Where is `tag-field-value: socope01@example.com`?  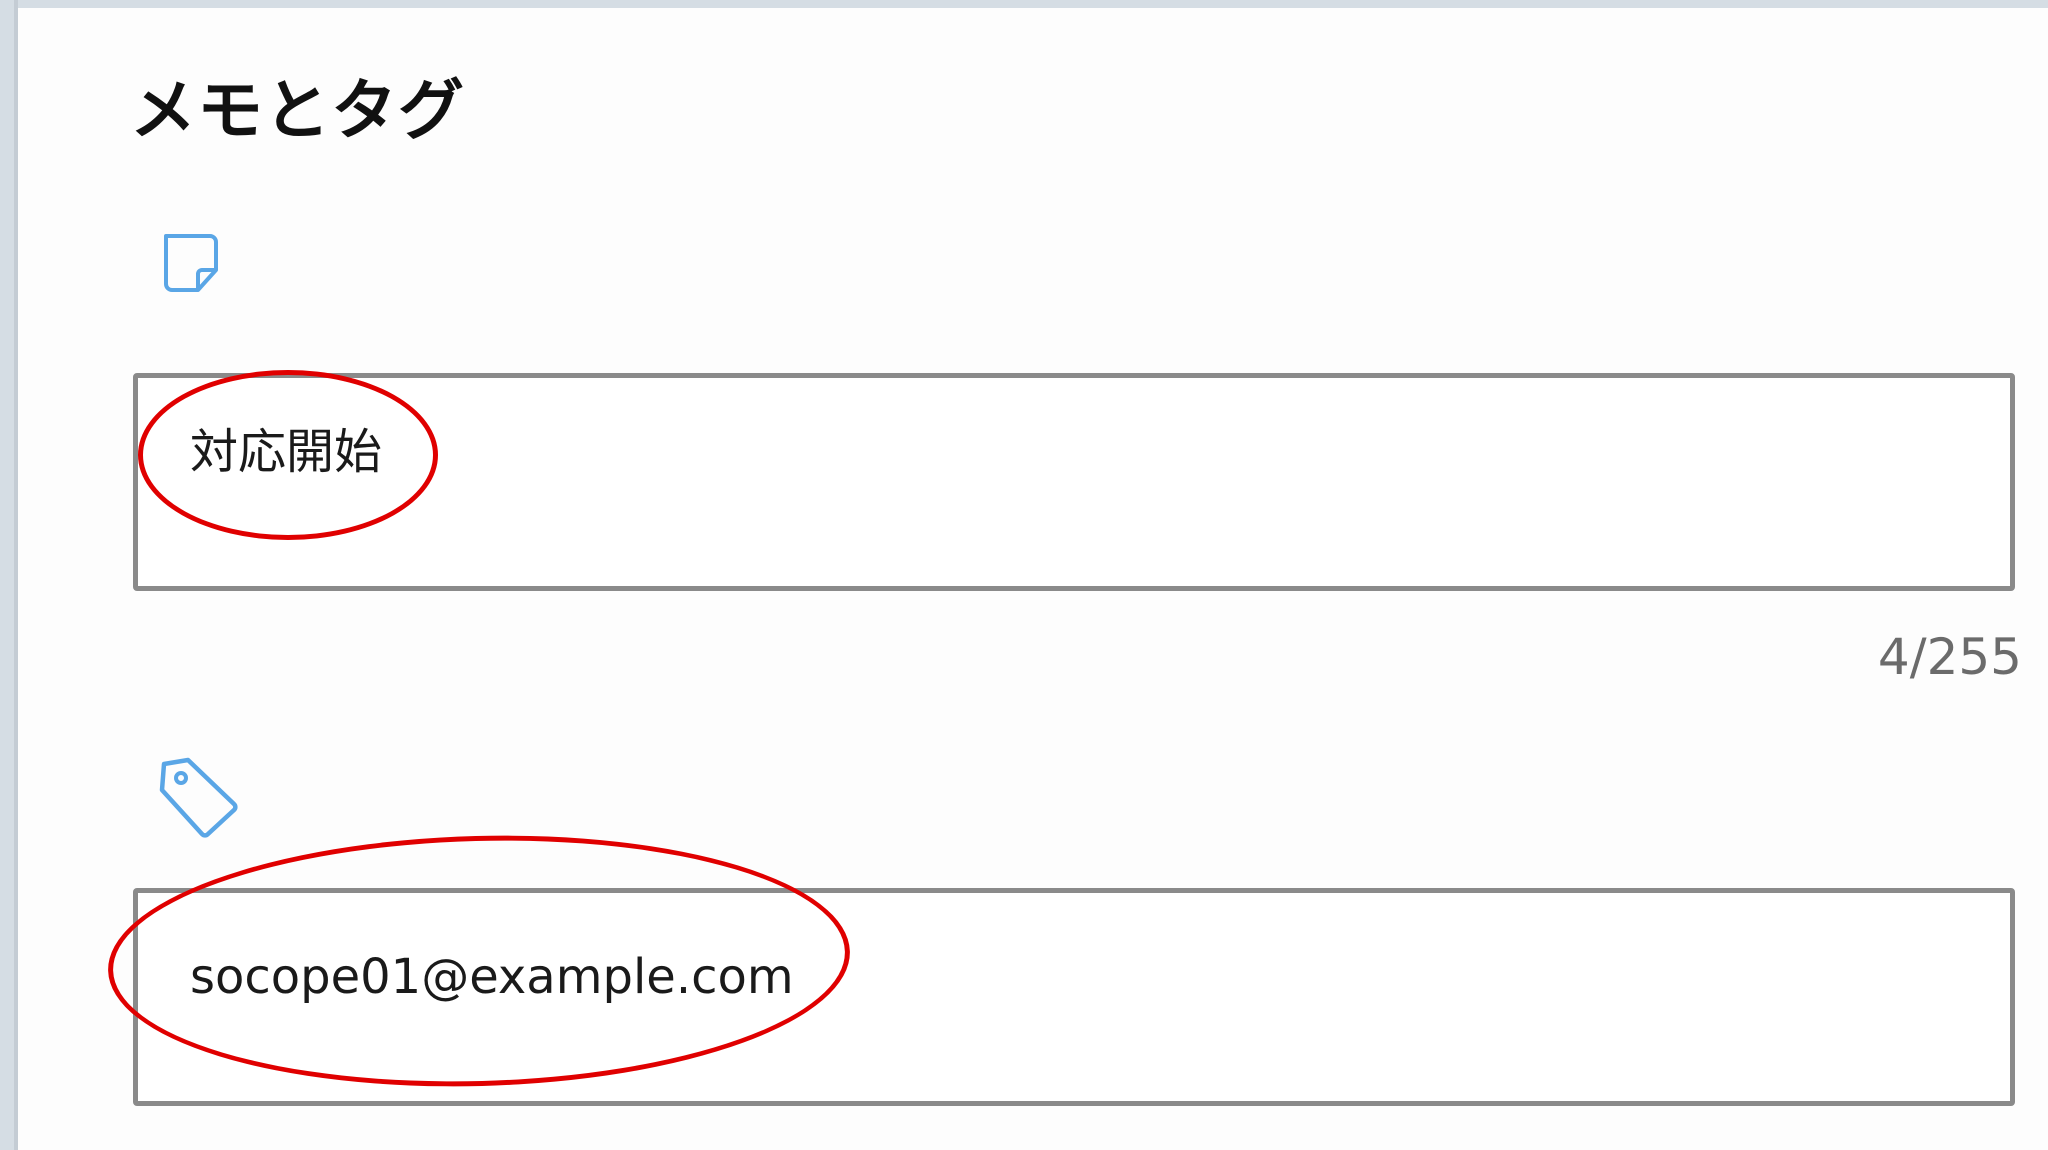 tag-field-value: socope01@example.com is located at coordinates (492, 977).